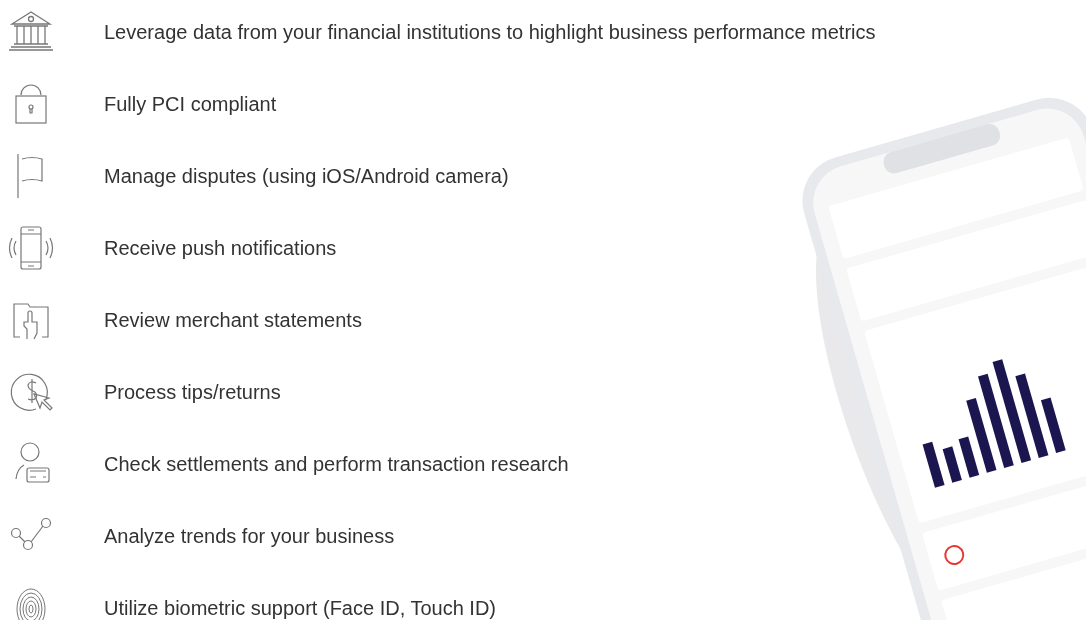 This screenshot has width=1086, height=620. Describe the element at coordinates (220, 248) in the screenshot. I see `feature-text: Receive push notifications` at that location.